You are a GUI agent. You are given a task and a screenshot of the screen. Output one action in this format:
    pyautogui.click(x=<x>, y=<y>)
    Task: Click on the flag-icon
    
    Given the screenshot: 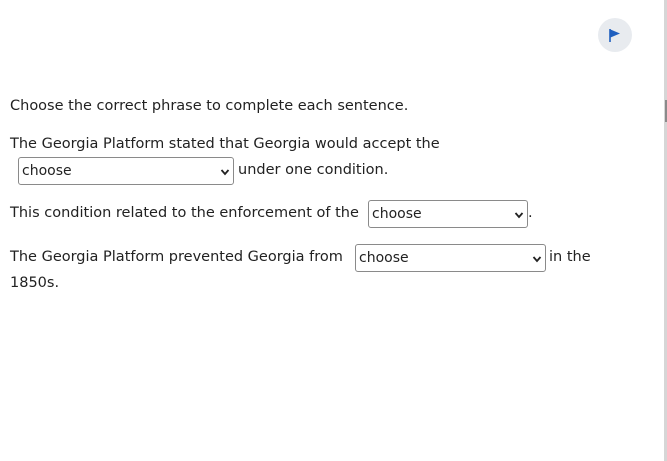 What is the action you would take?
    pyautogui.click(x=614, y=35)
    